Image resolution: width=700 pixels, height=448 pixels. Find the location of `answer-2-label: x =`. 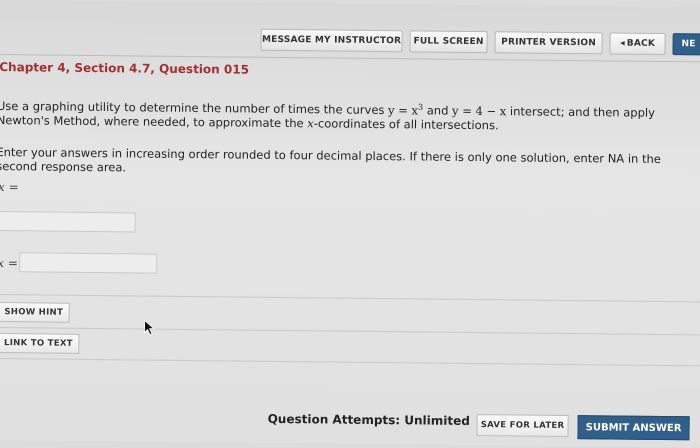

answer-2-label: x = is located at coordinates (9, 263).